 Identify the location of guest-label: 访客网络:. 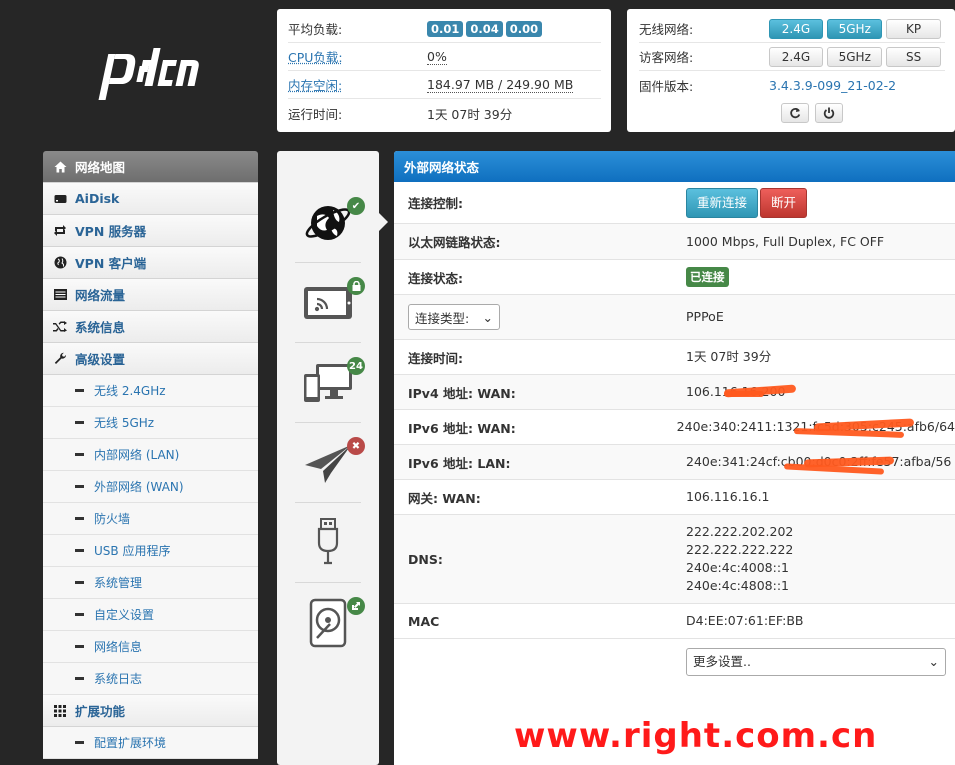
(666, 57).